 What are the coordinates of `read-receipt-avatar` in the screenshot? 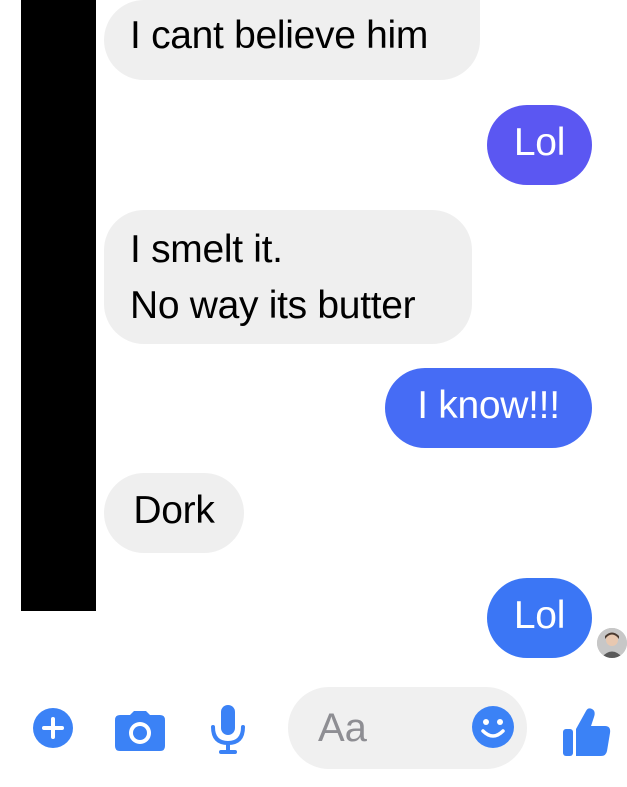 It's located at (612, 643).